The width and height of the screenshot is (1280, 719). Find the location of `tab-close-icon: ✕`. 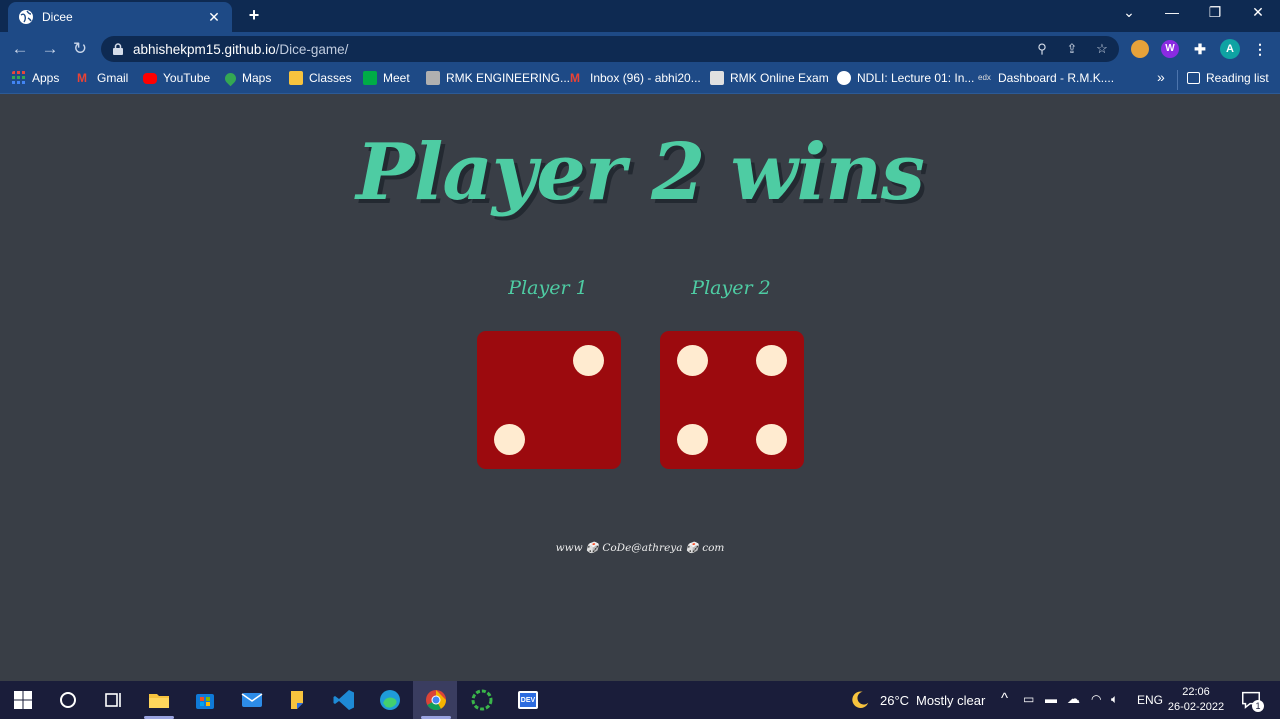

tab-close-icon: ✕ is located at coordinates (214, 17).